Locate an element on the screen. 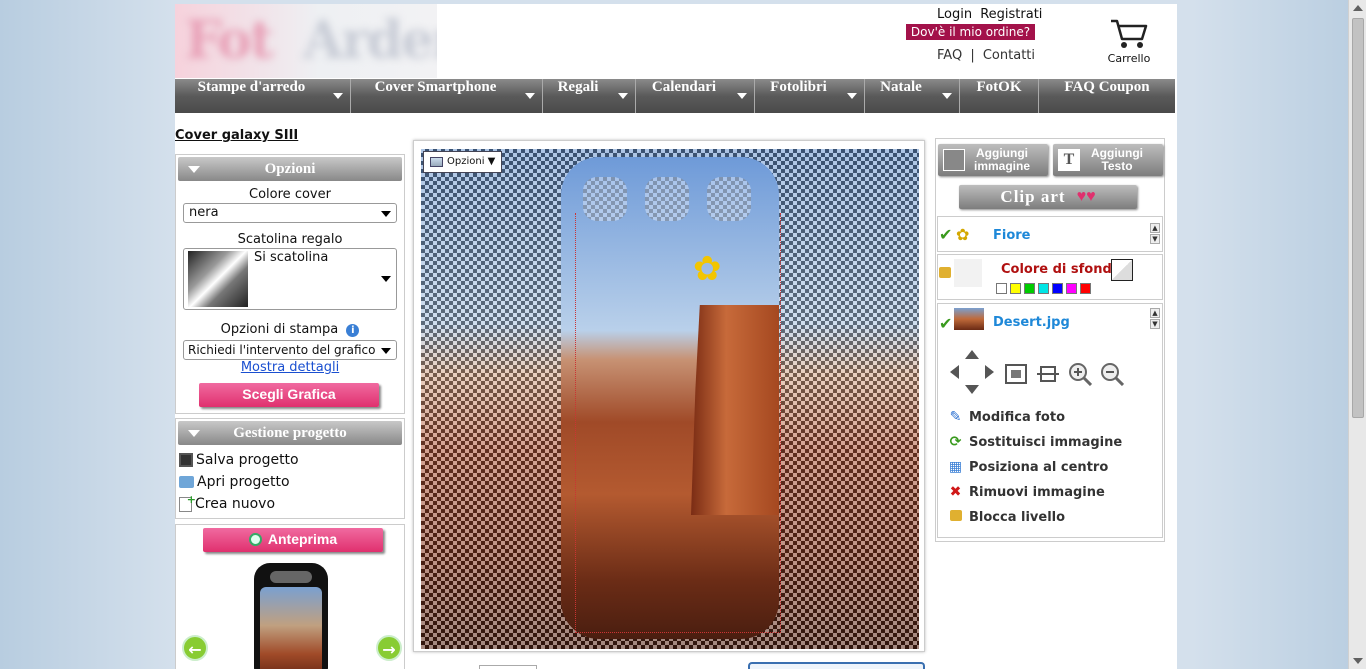  add-image-button: Aggiungi immagine is located at coordinates (993, 160).